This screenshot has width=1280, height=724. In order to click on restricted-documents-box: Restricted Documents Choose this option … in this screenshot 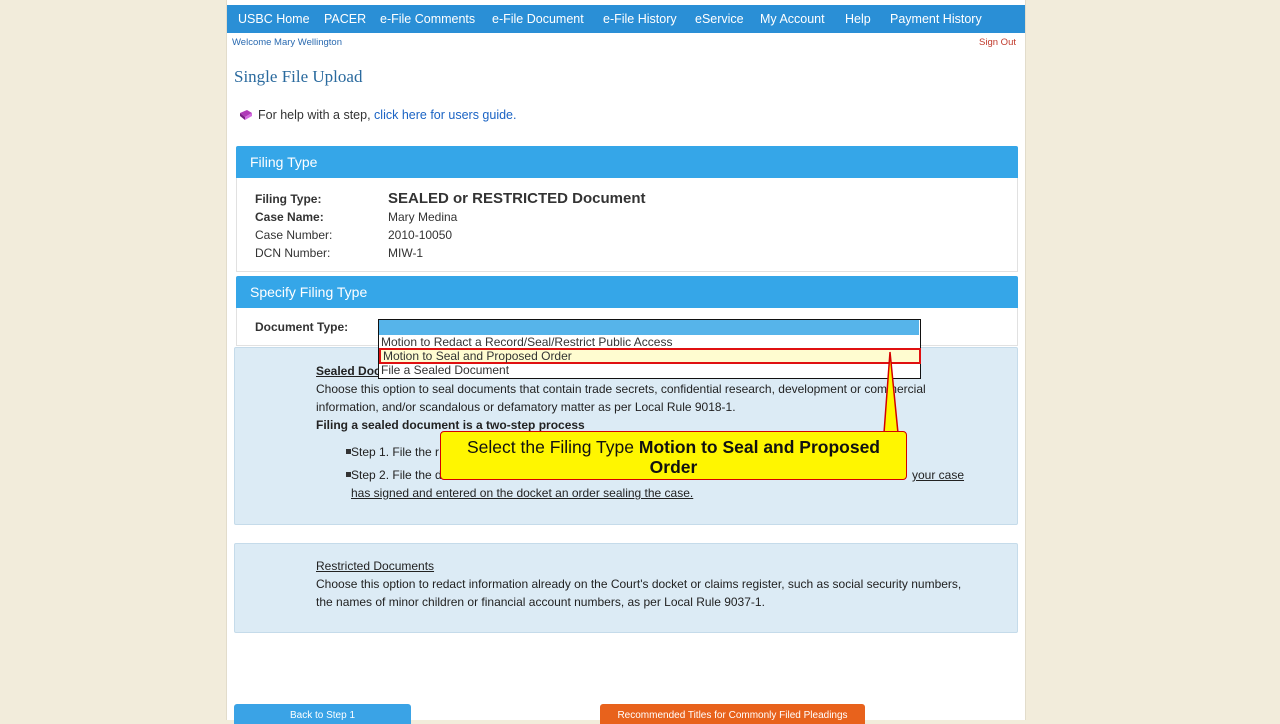, I will do `click(626, 588)`.